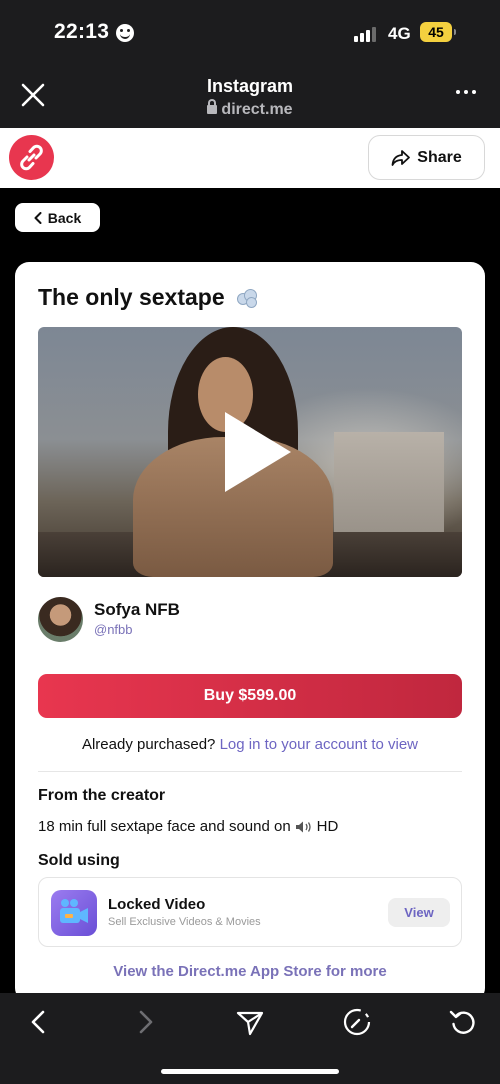  Describe the element at coordinates (145, 1022) in the screenshot. I see `forward-arrow-icon` at that location.